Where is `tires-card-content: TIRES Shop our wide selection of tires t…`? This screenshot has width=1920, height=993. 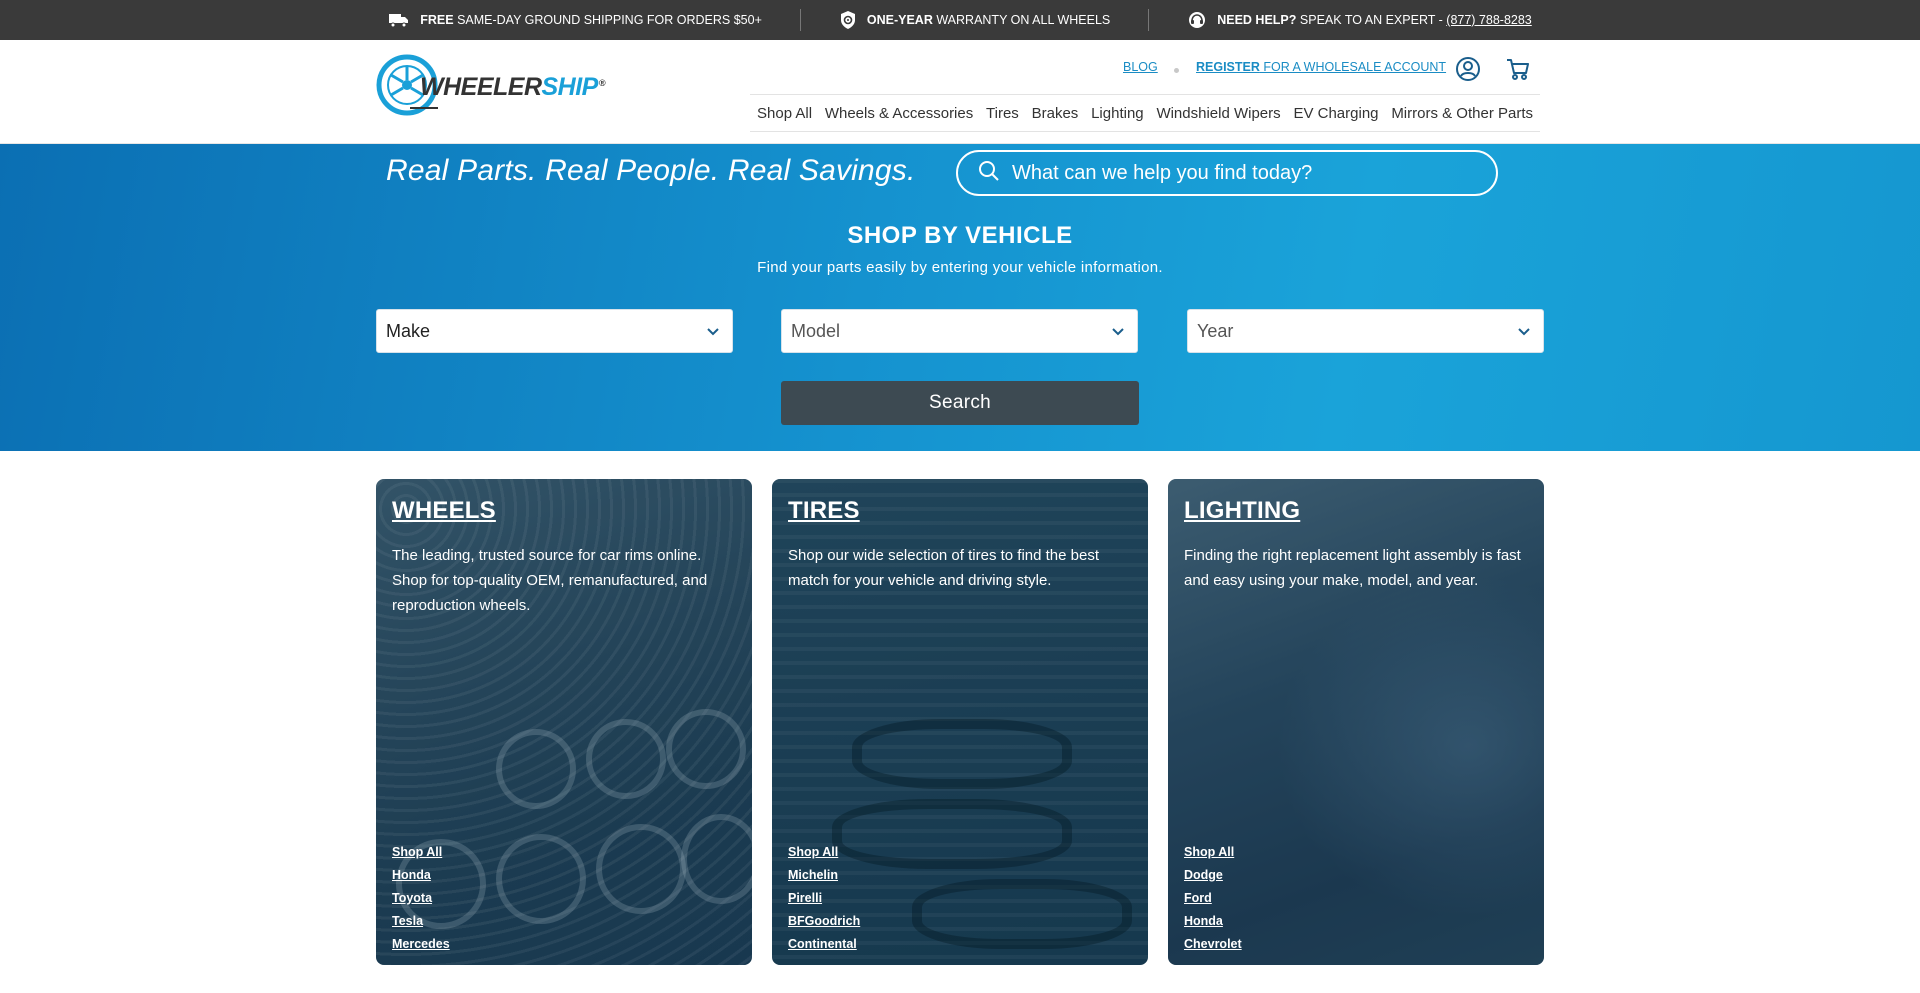
tires-card-content: TIRES Shop our wide selection of tires t… is located at coordinates (960, 722).